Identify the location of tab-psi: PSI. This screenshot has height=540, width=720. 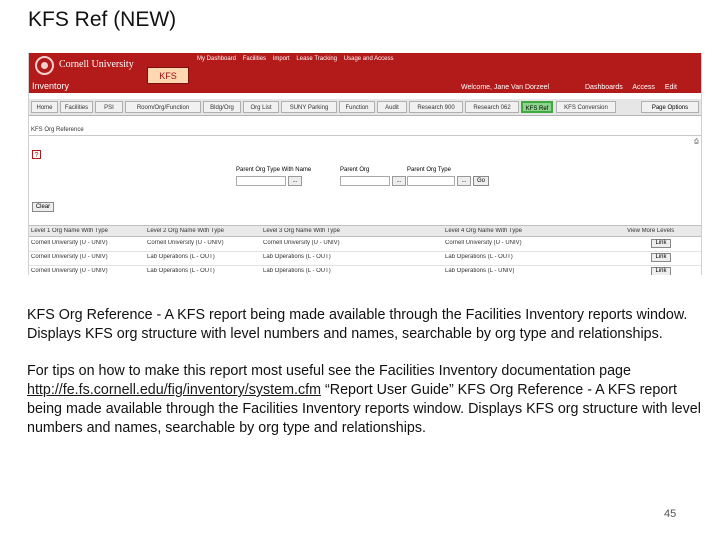
(109, 107).